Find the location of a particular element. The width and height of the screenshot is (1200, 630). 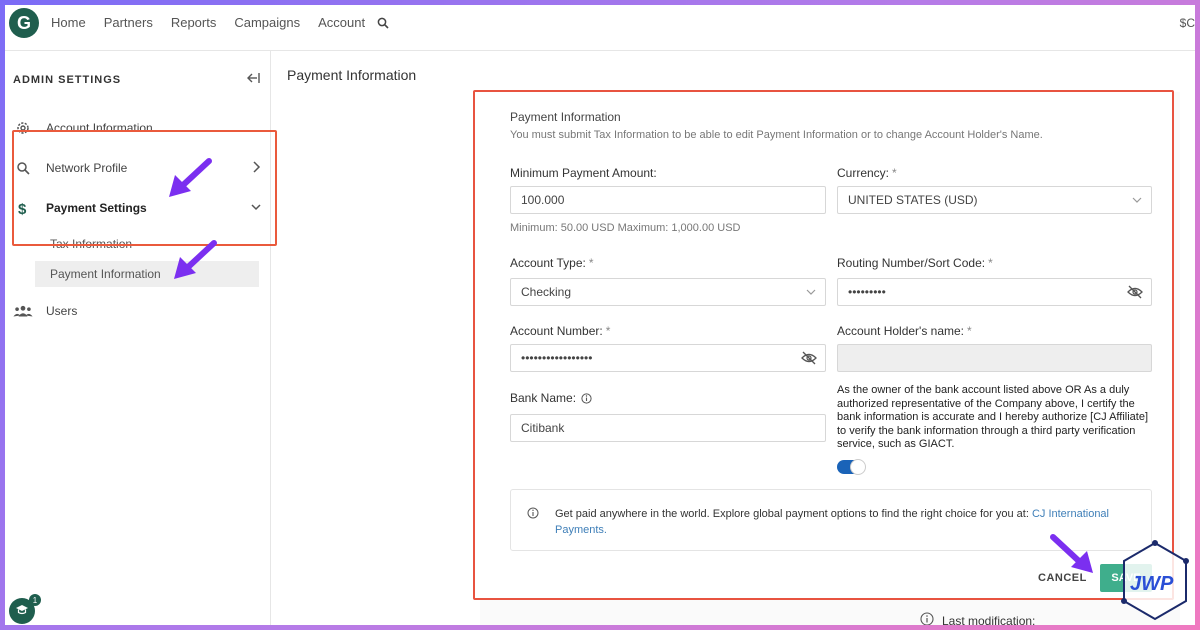

bank-name-label-text: Bank Name: is located at coordinates (543, 398).